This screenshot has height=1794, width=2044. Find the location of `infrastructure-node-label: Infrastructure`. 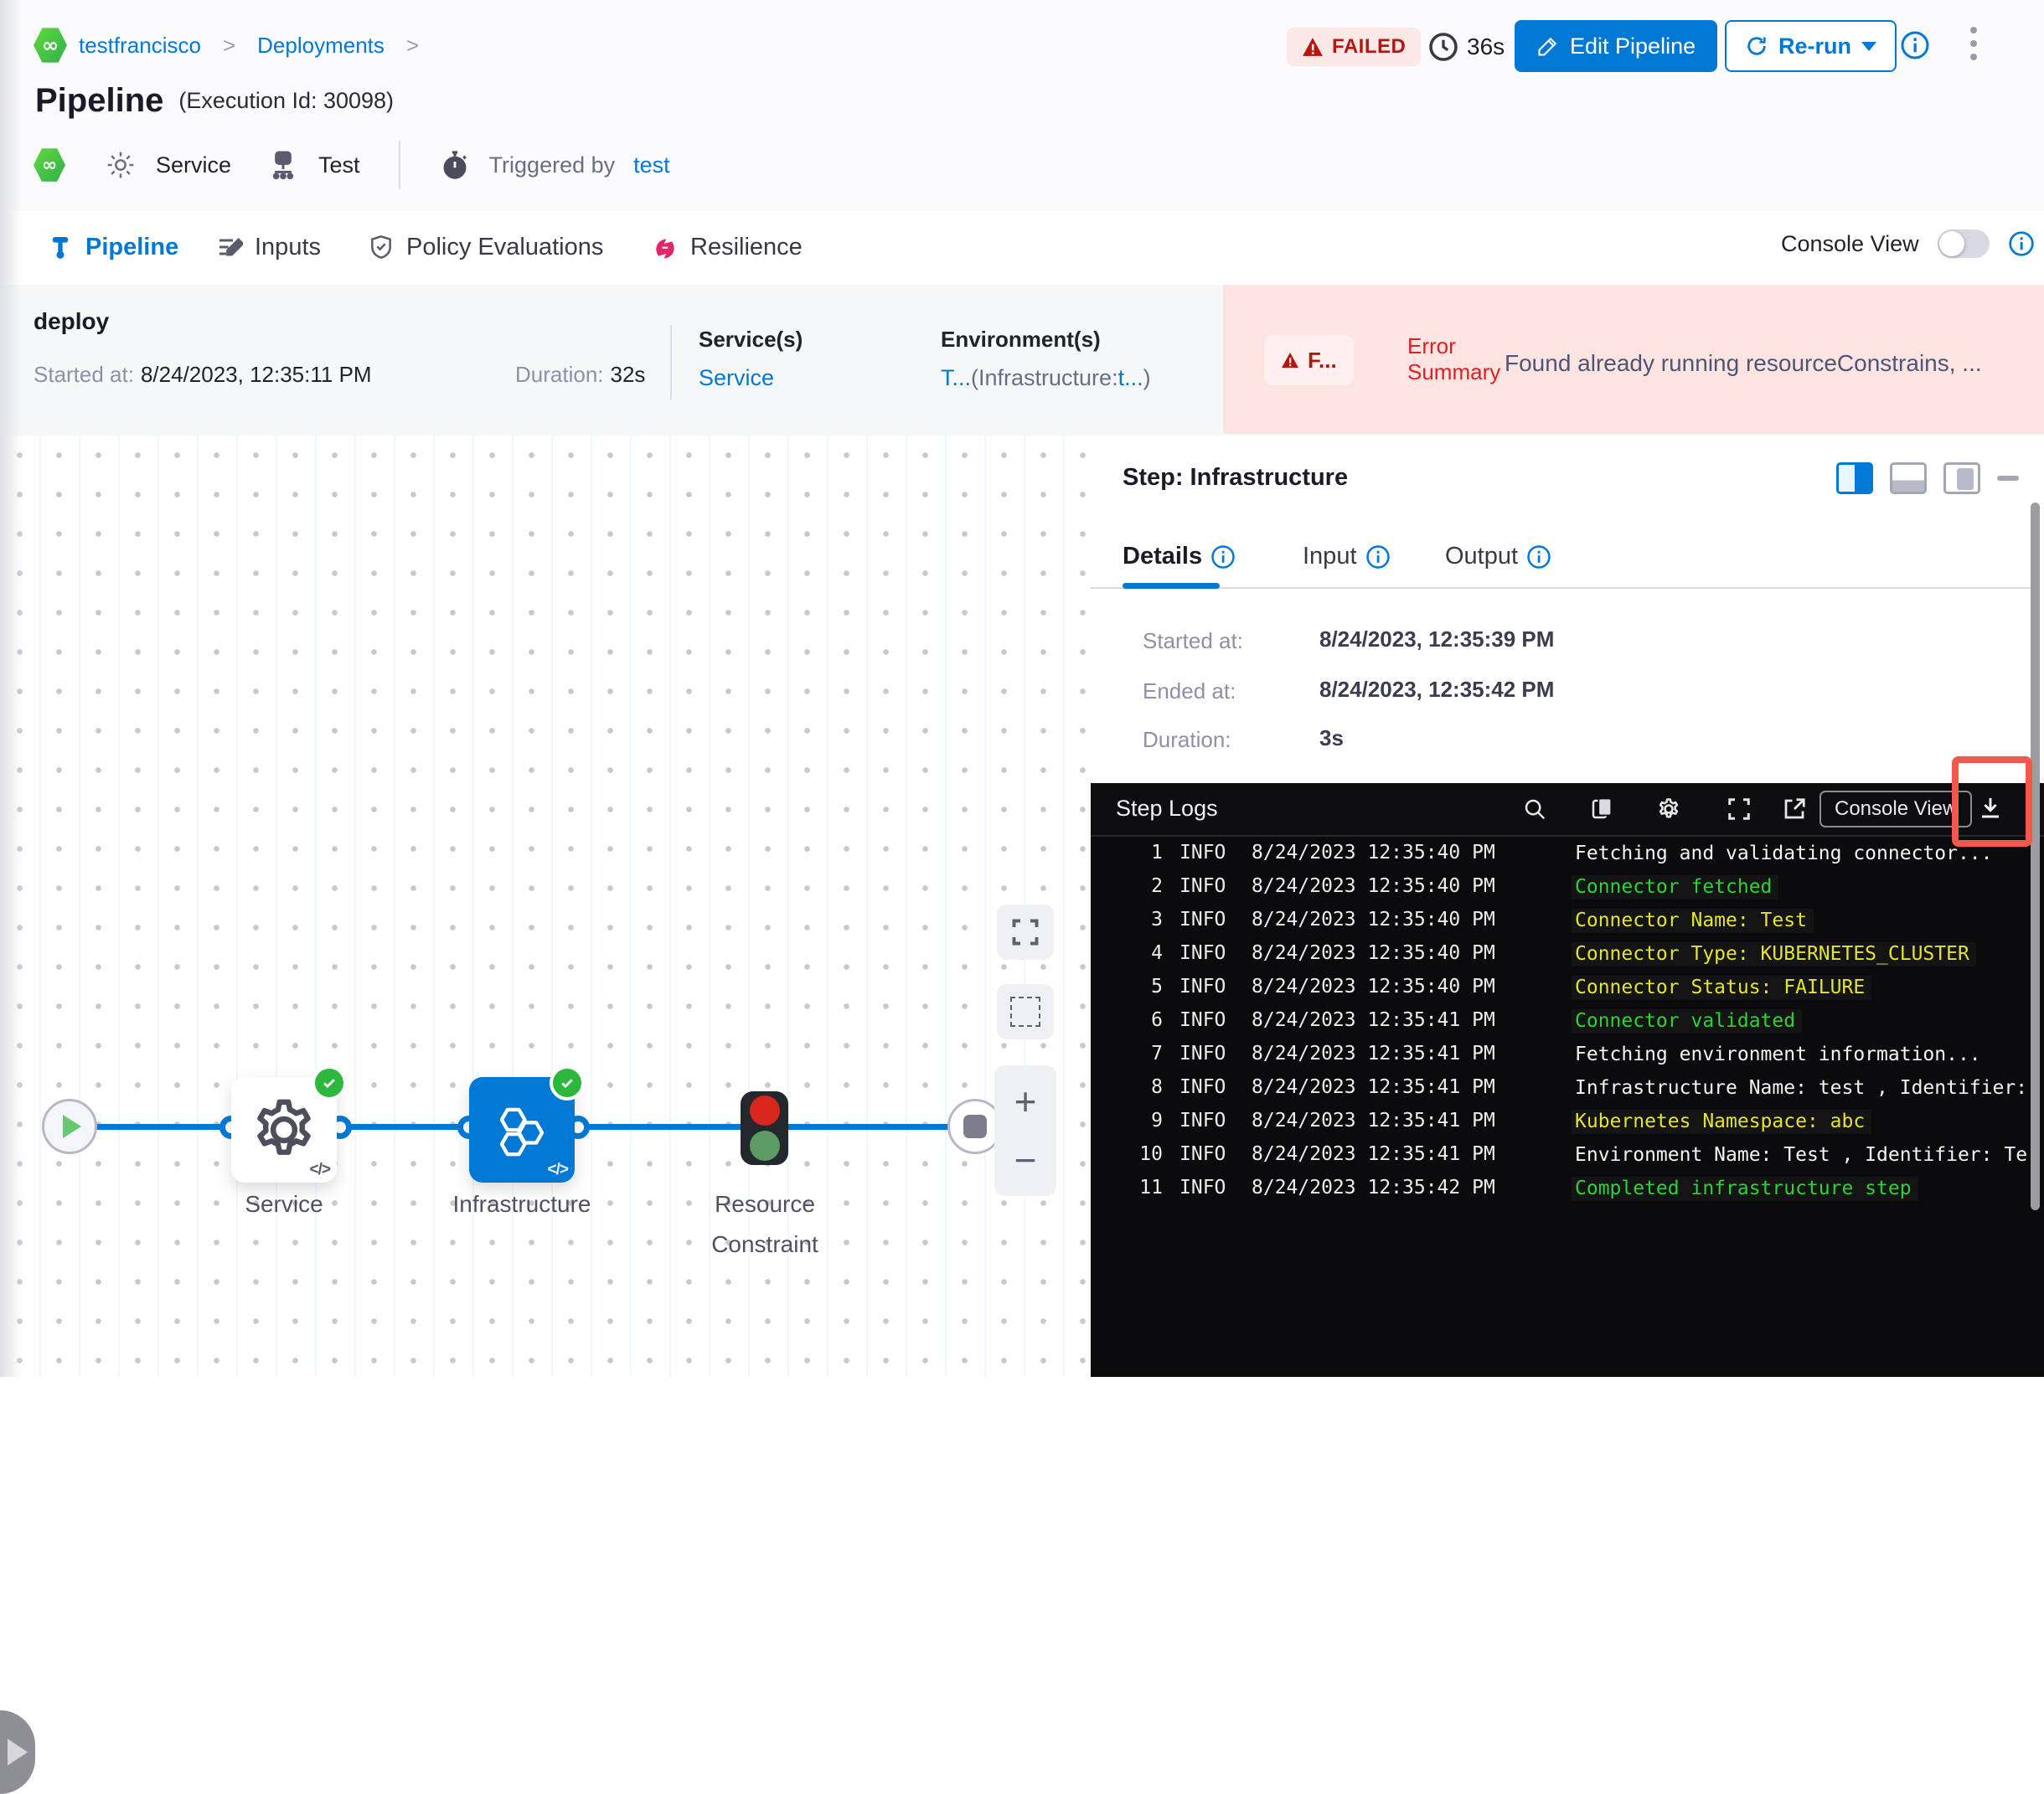

infrastructure-node-label: Infrastructure is located at coordinates (522, 1204).